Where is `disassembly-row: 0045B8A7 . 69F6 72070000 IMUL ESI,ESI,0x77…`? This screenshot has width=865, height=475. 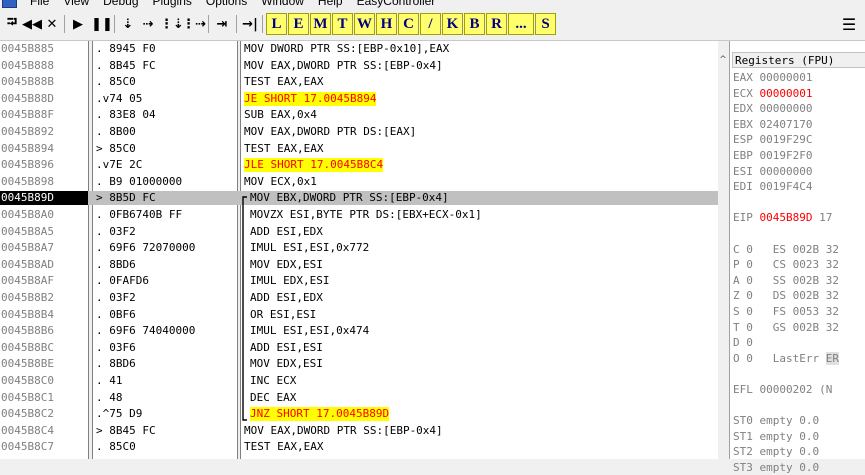 disassembly-row: 0045B8A7 . 69F6 72070000 IMUL ESI,ESI,0x77… is located at coordinates (364, 248).